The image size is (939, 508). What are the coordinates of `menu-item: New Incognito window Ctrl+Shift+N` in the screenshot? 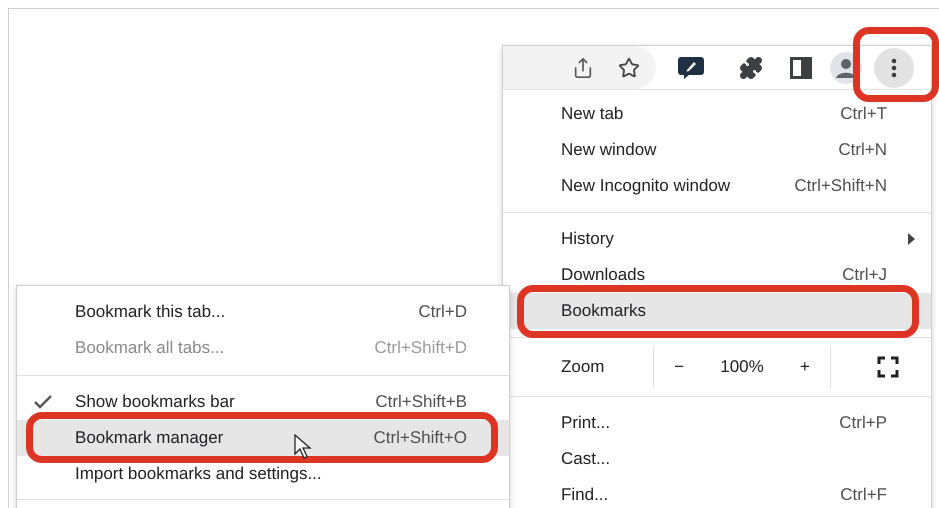 It's located at (717, 186).